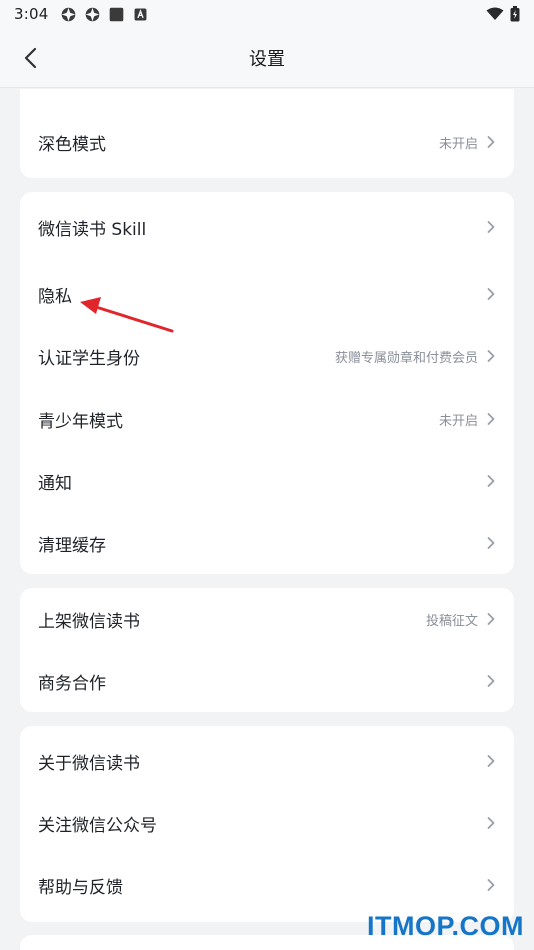 This screenshot has width=534, height=950. I want to click on setting-help-feedback: 帮助与反馈, so click(267, 885).